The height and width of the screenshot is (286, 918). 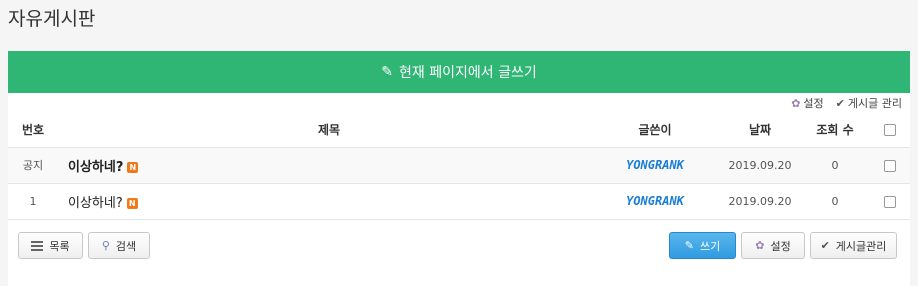 I want to click on header-date: 날짜, so click(x=760, y=130).